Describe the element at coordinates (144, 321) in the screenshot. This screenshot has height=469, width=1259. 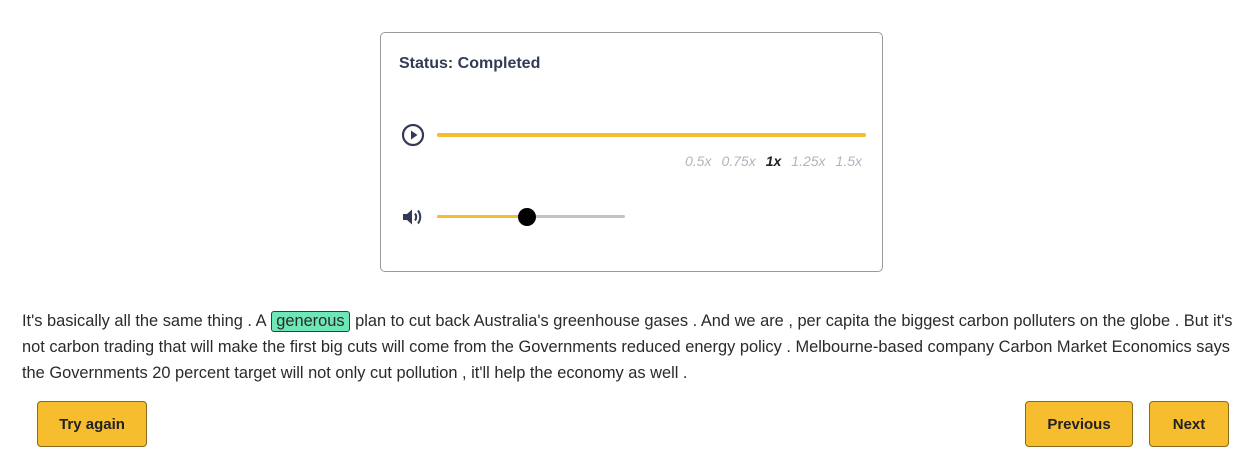
I see `transcript-before: It's basically all the same thing . A` at that location.